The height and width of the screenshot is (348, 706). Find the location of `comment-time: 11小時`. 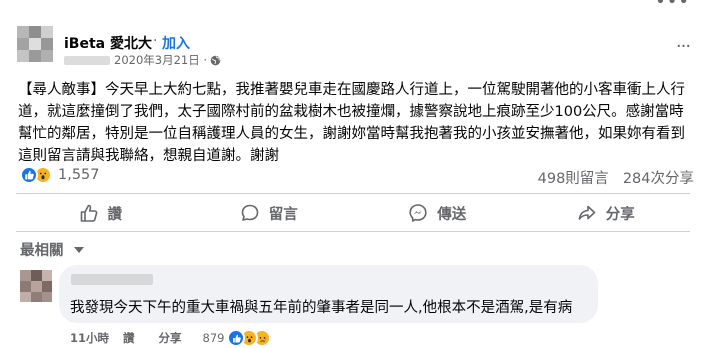

comment-time: 11小時 is located at coordinates (89, 338).